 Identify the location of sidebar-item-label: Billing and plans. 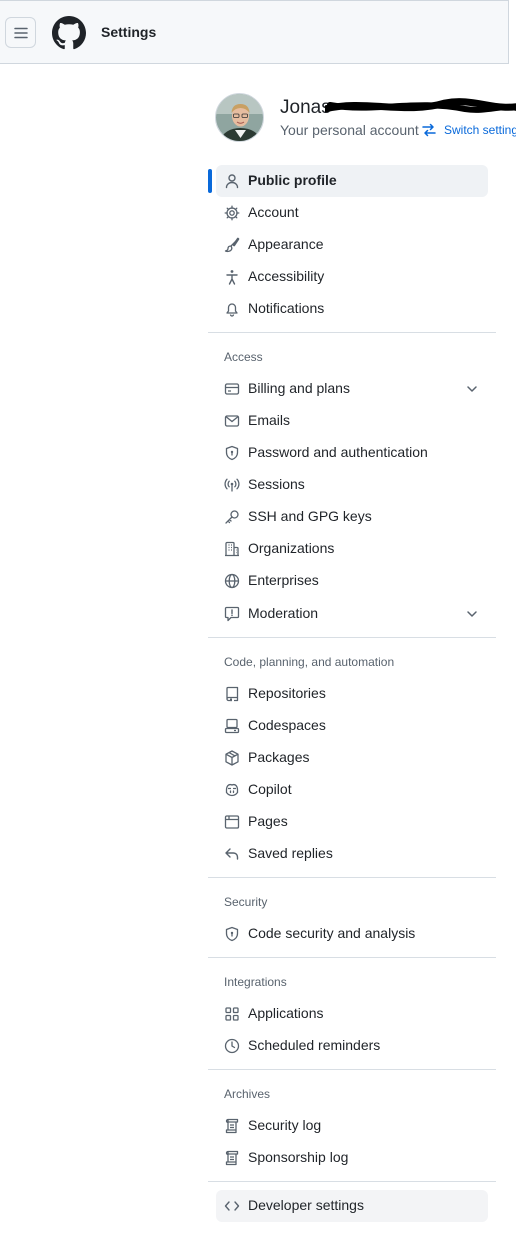
(299, 388).